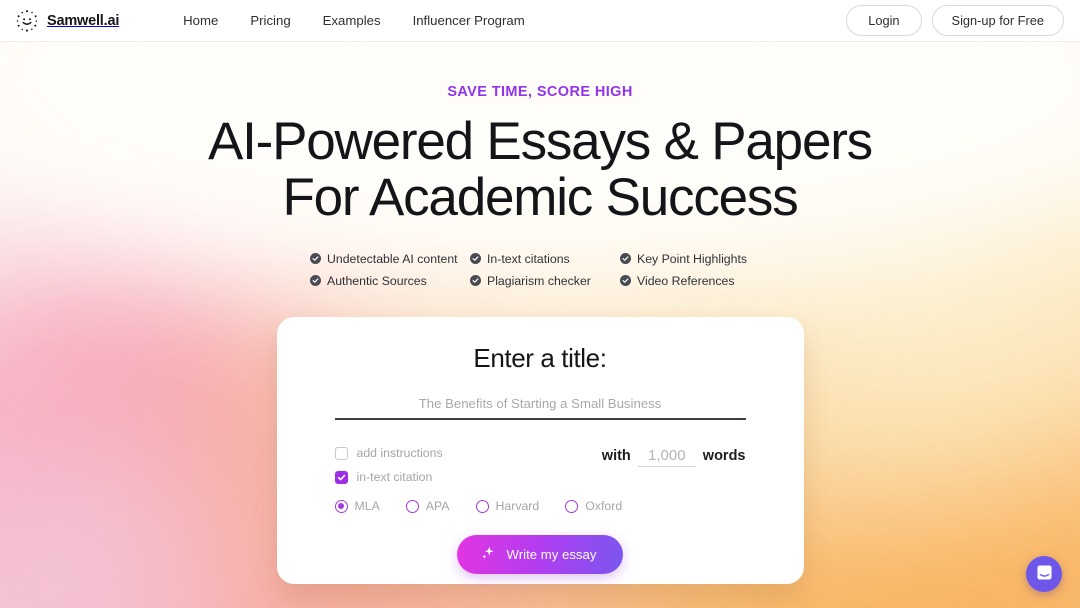  Describe the element at coordinates (616, 456) in the screenshot. I see `word-count-prefix-label: with` at that location.